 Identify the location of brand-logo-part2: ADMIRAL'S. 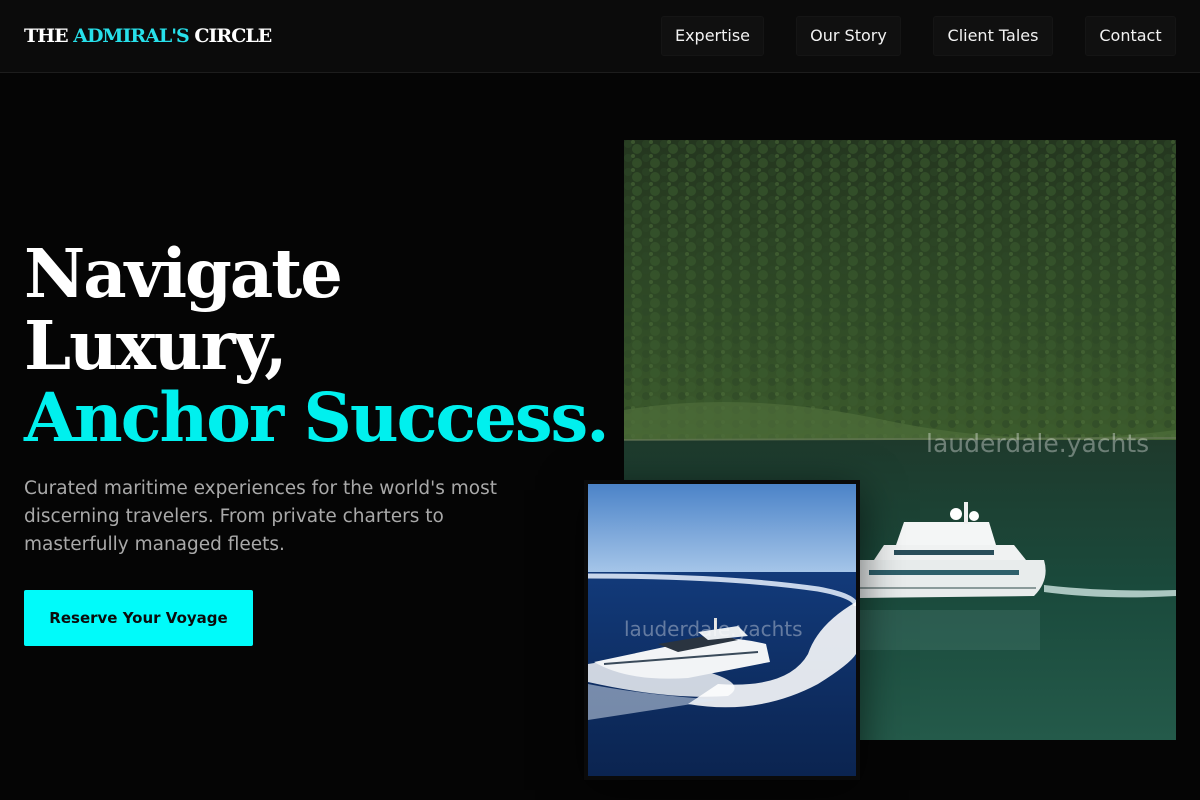
(131, 36).